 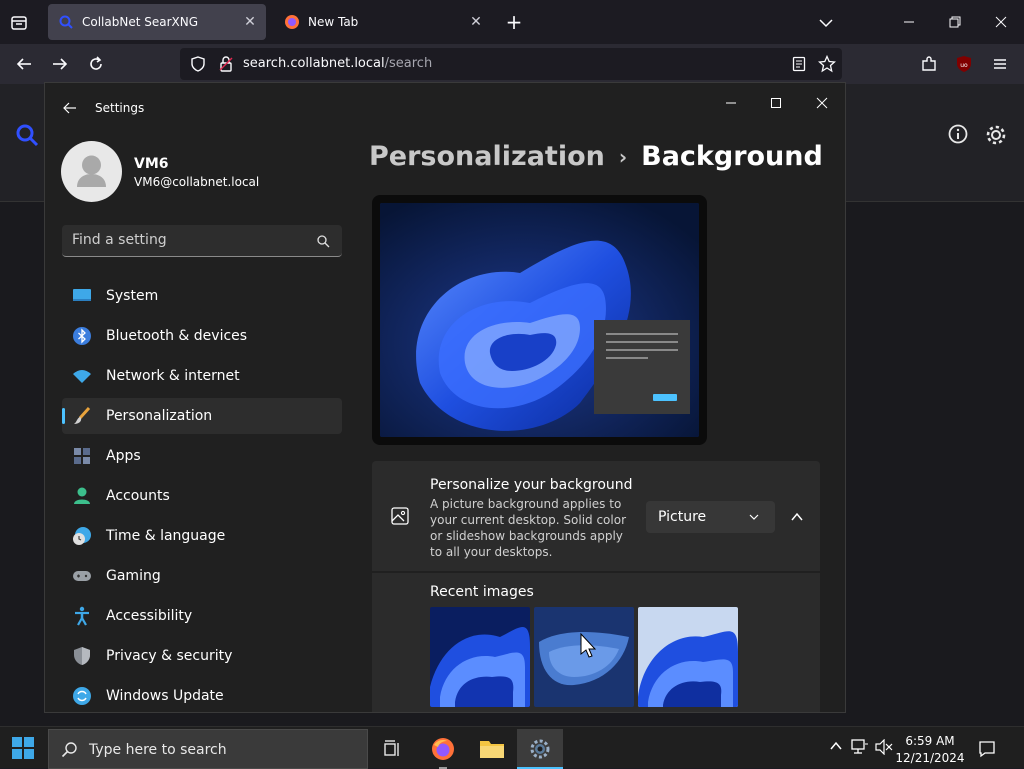 What do you see at coordinates (197, 182) in the screenshot?
I see `user-email: VM6@collabnet.local` at bounding box center [197, 182].